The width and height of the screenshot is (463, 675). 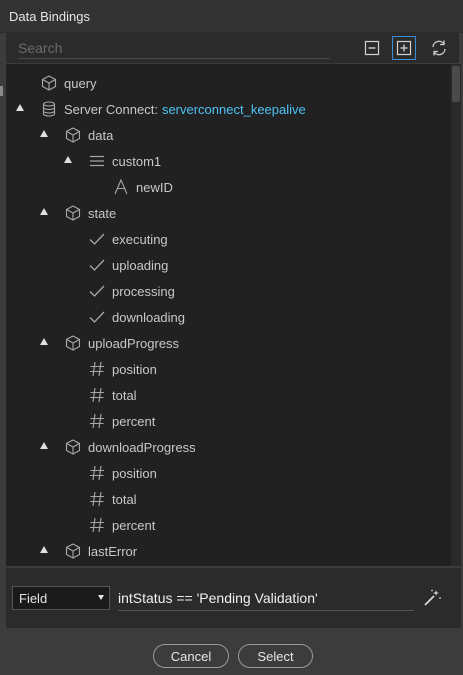 I want to click on collapse-all-button, so click(x=372, y=48).